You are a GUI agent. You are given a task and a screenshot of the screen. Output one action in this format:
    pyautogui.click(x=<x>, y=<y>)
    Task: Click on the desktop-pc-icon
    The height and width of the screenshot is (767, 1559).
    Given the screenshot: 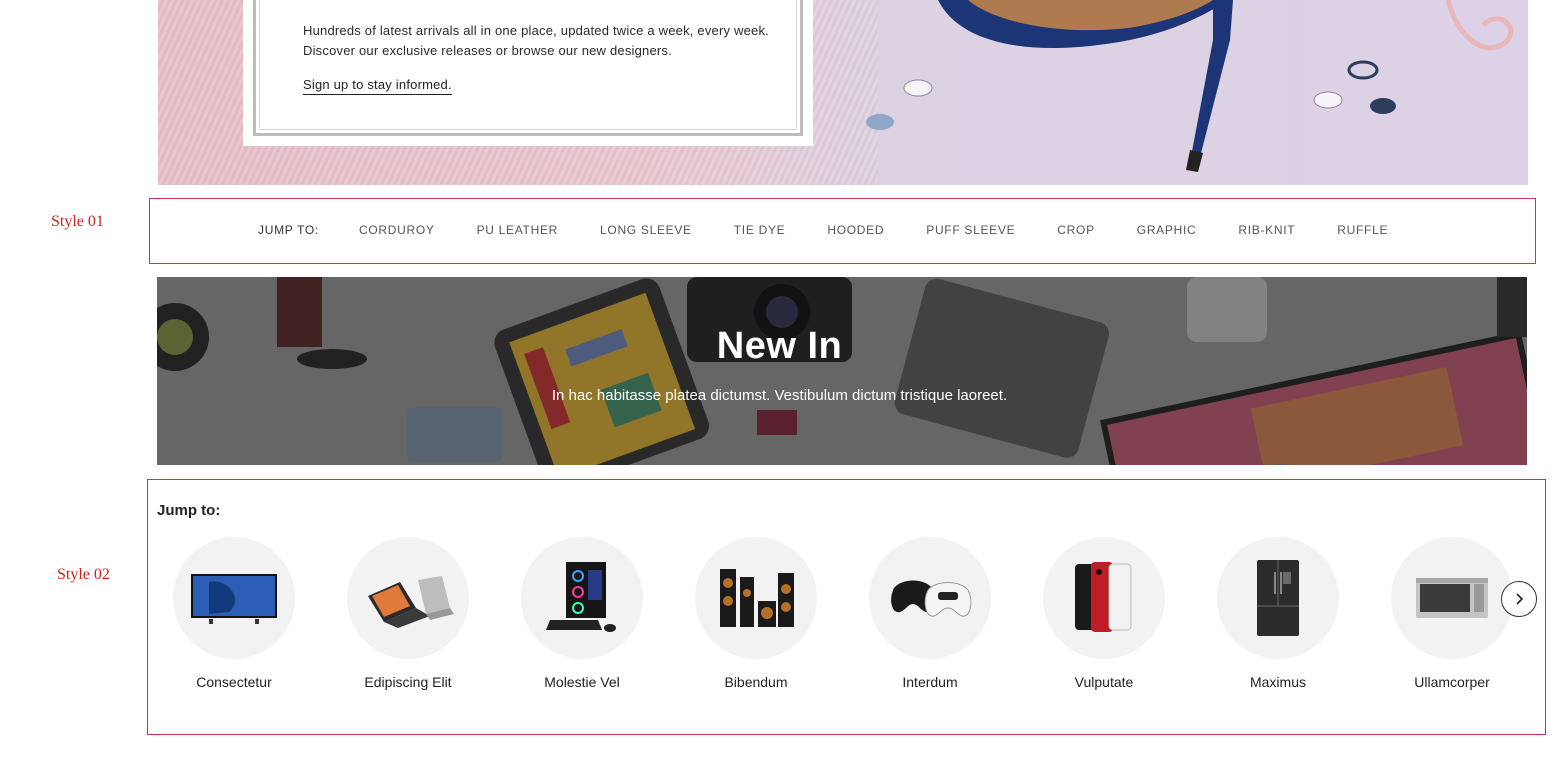 What is the action you would take?
    pyautogui.click(x=581, y=597)
    